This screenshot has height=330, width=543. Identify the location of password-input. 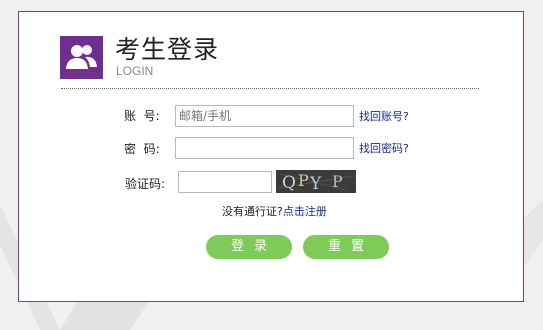
(264, 148).